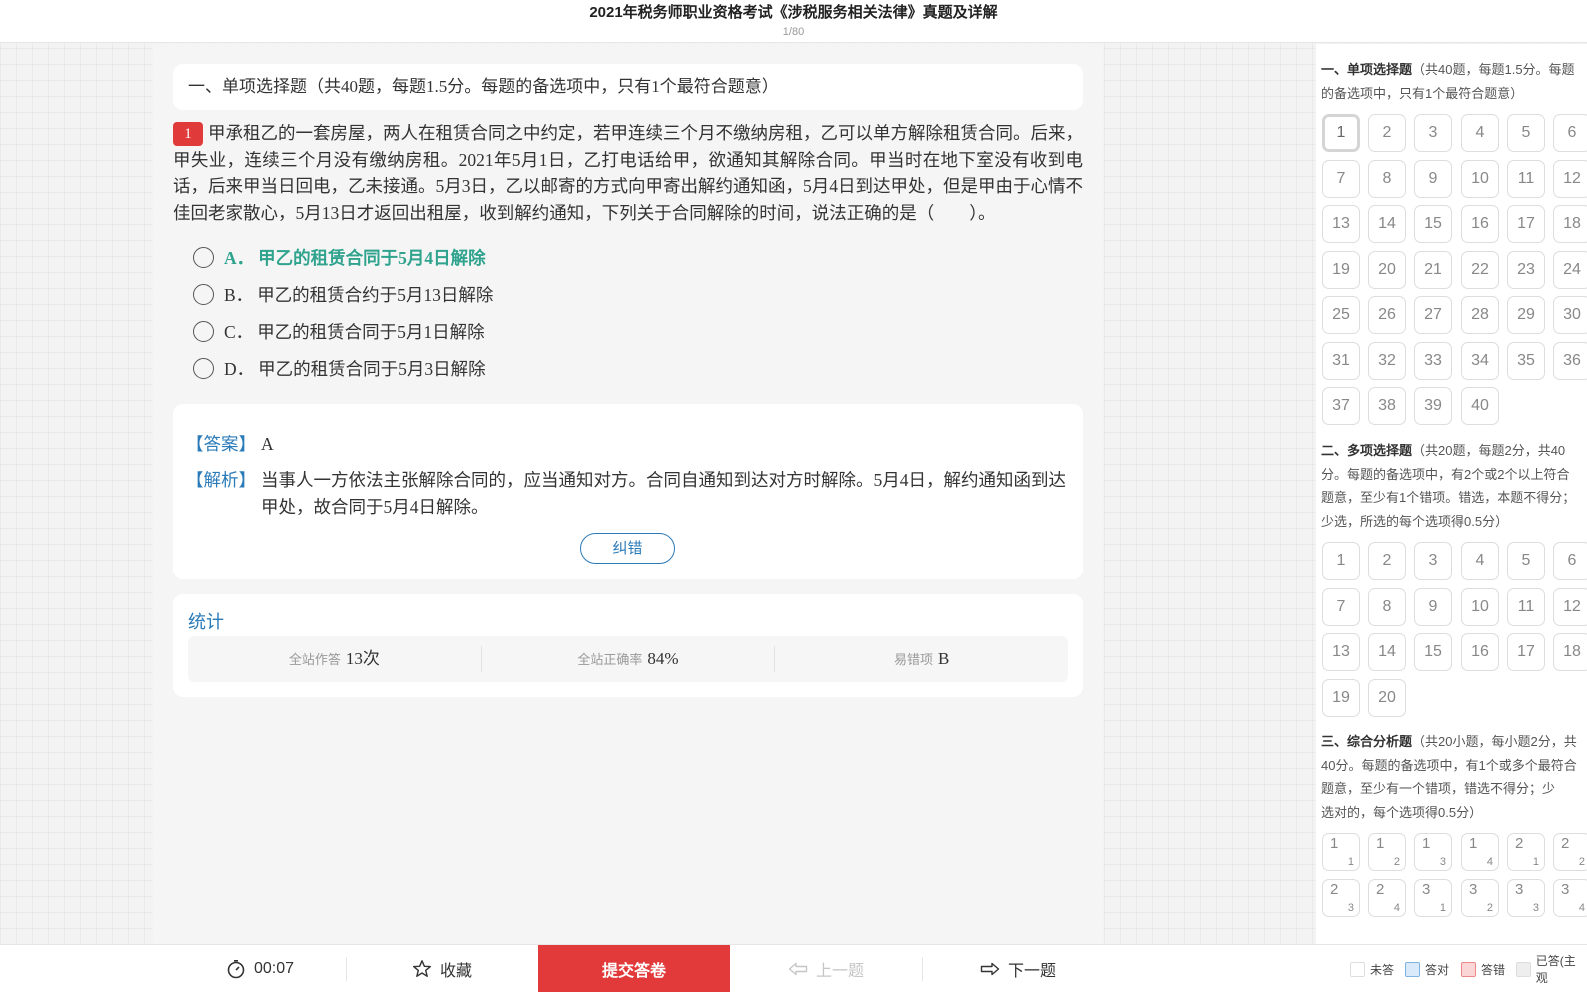 Image resolution: width=1587 pixels, height=992 pixels. I want to click on submit-paper-button: 提交答卷, so click(634, 968).